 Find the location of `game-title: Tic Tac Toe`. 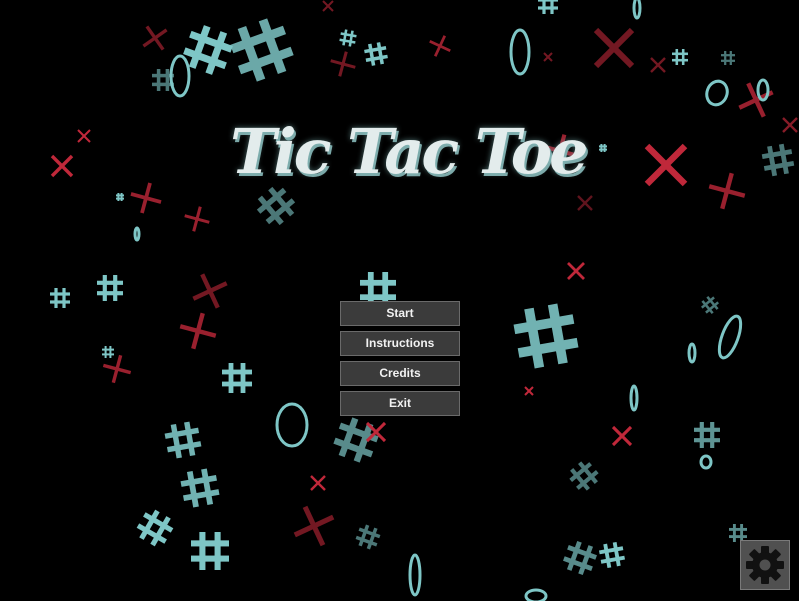

game-title: Tic Tac Toe is located at coordinates (409, 151).